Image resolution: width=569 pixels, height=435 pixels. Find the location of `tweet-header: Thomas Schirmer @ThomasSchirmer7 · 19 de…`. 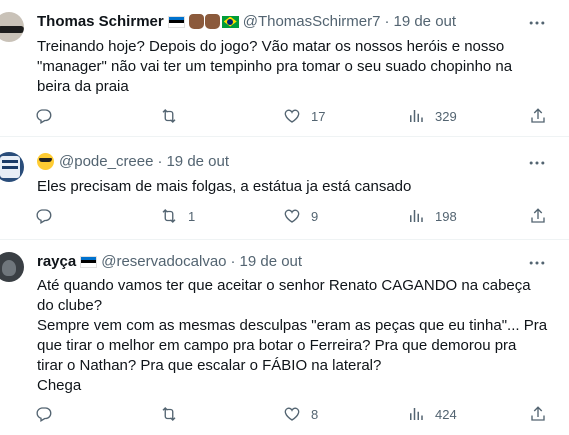

tweet-header: Thomas Schirmer @ThomasSchirmer7 · 19 de… is located at coordinates (246, 21).